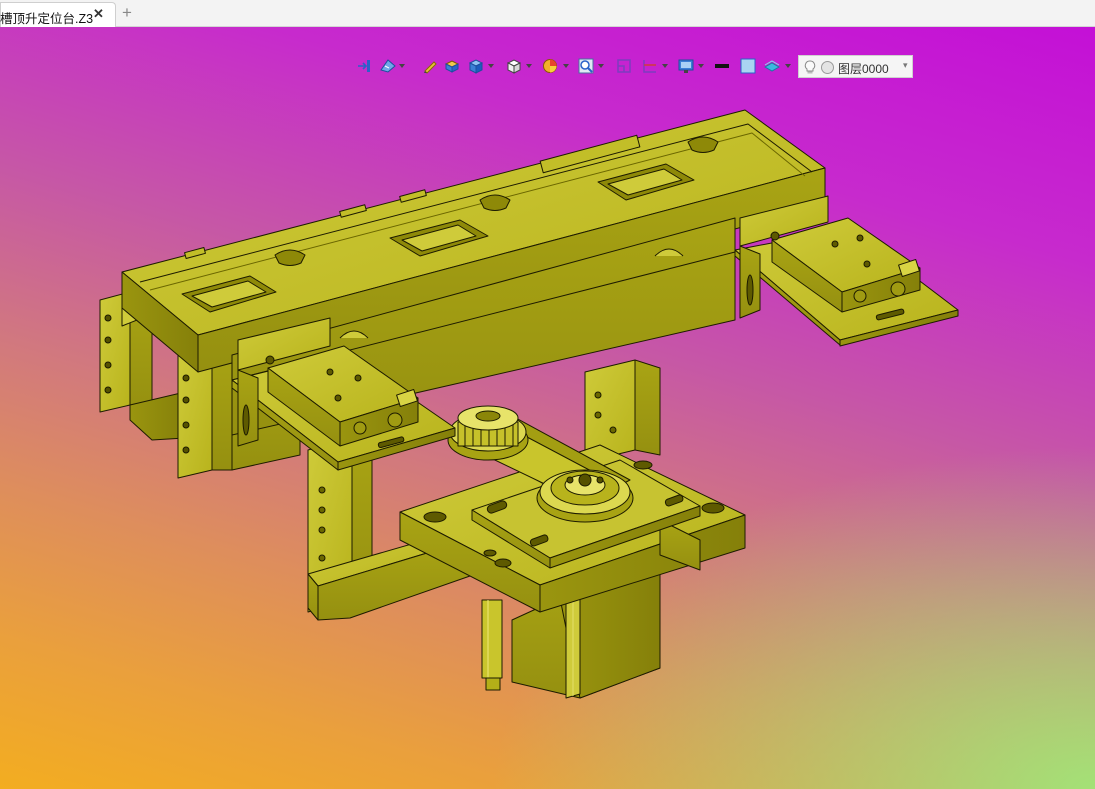  What do you see at coordinates (585, 496) in the screenshot?
I see `drive-pulley` at bounding box center [585, 496].